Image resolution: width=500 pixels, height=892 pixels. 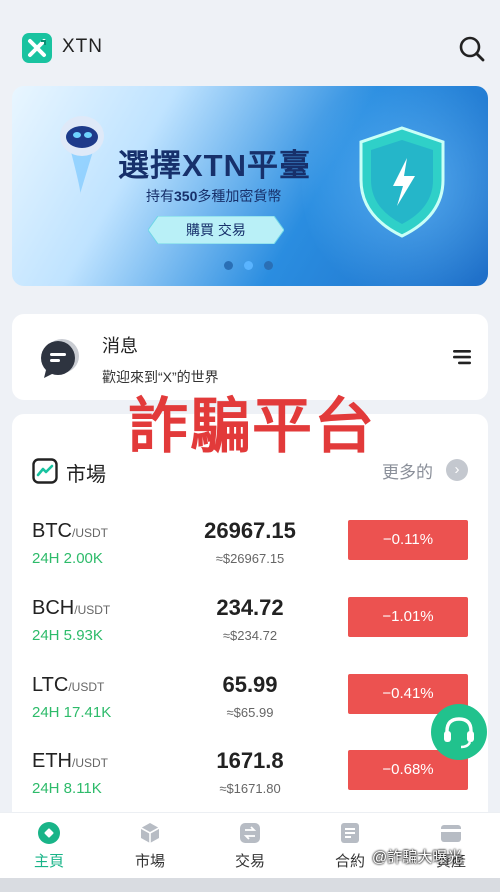 What do you see at coordinates (49, 833) in the screenshot?
I see `home-icon` at bounding box center [49, 833].